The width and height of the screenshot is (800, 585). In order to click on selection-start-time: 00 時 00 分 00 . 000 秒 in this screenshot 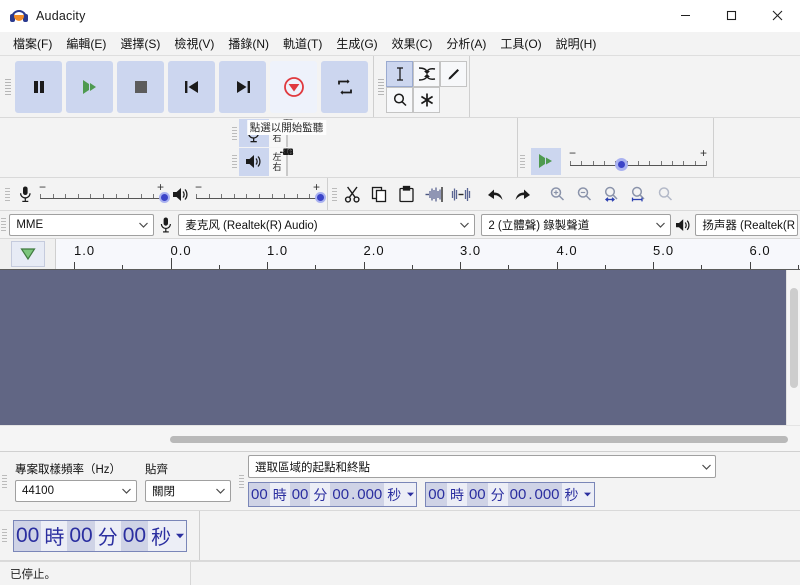, I will do `click(333, 494)`.